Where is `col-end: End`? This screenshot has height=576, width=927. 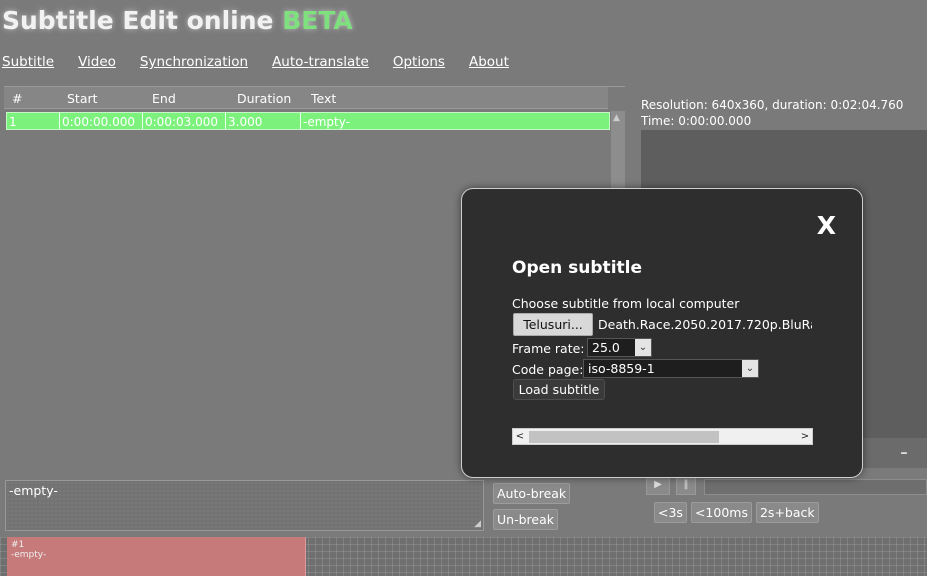
col-end: End is located at coordinates (164, 98).